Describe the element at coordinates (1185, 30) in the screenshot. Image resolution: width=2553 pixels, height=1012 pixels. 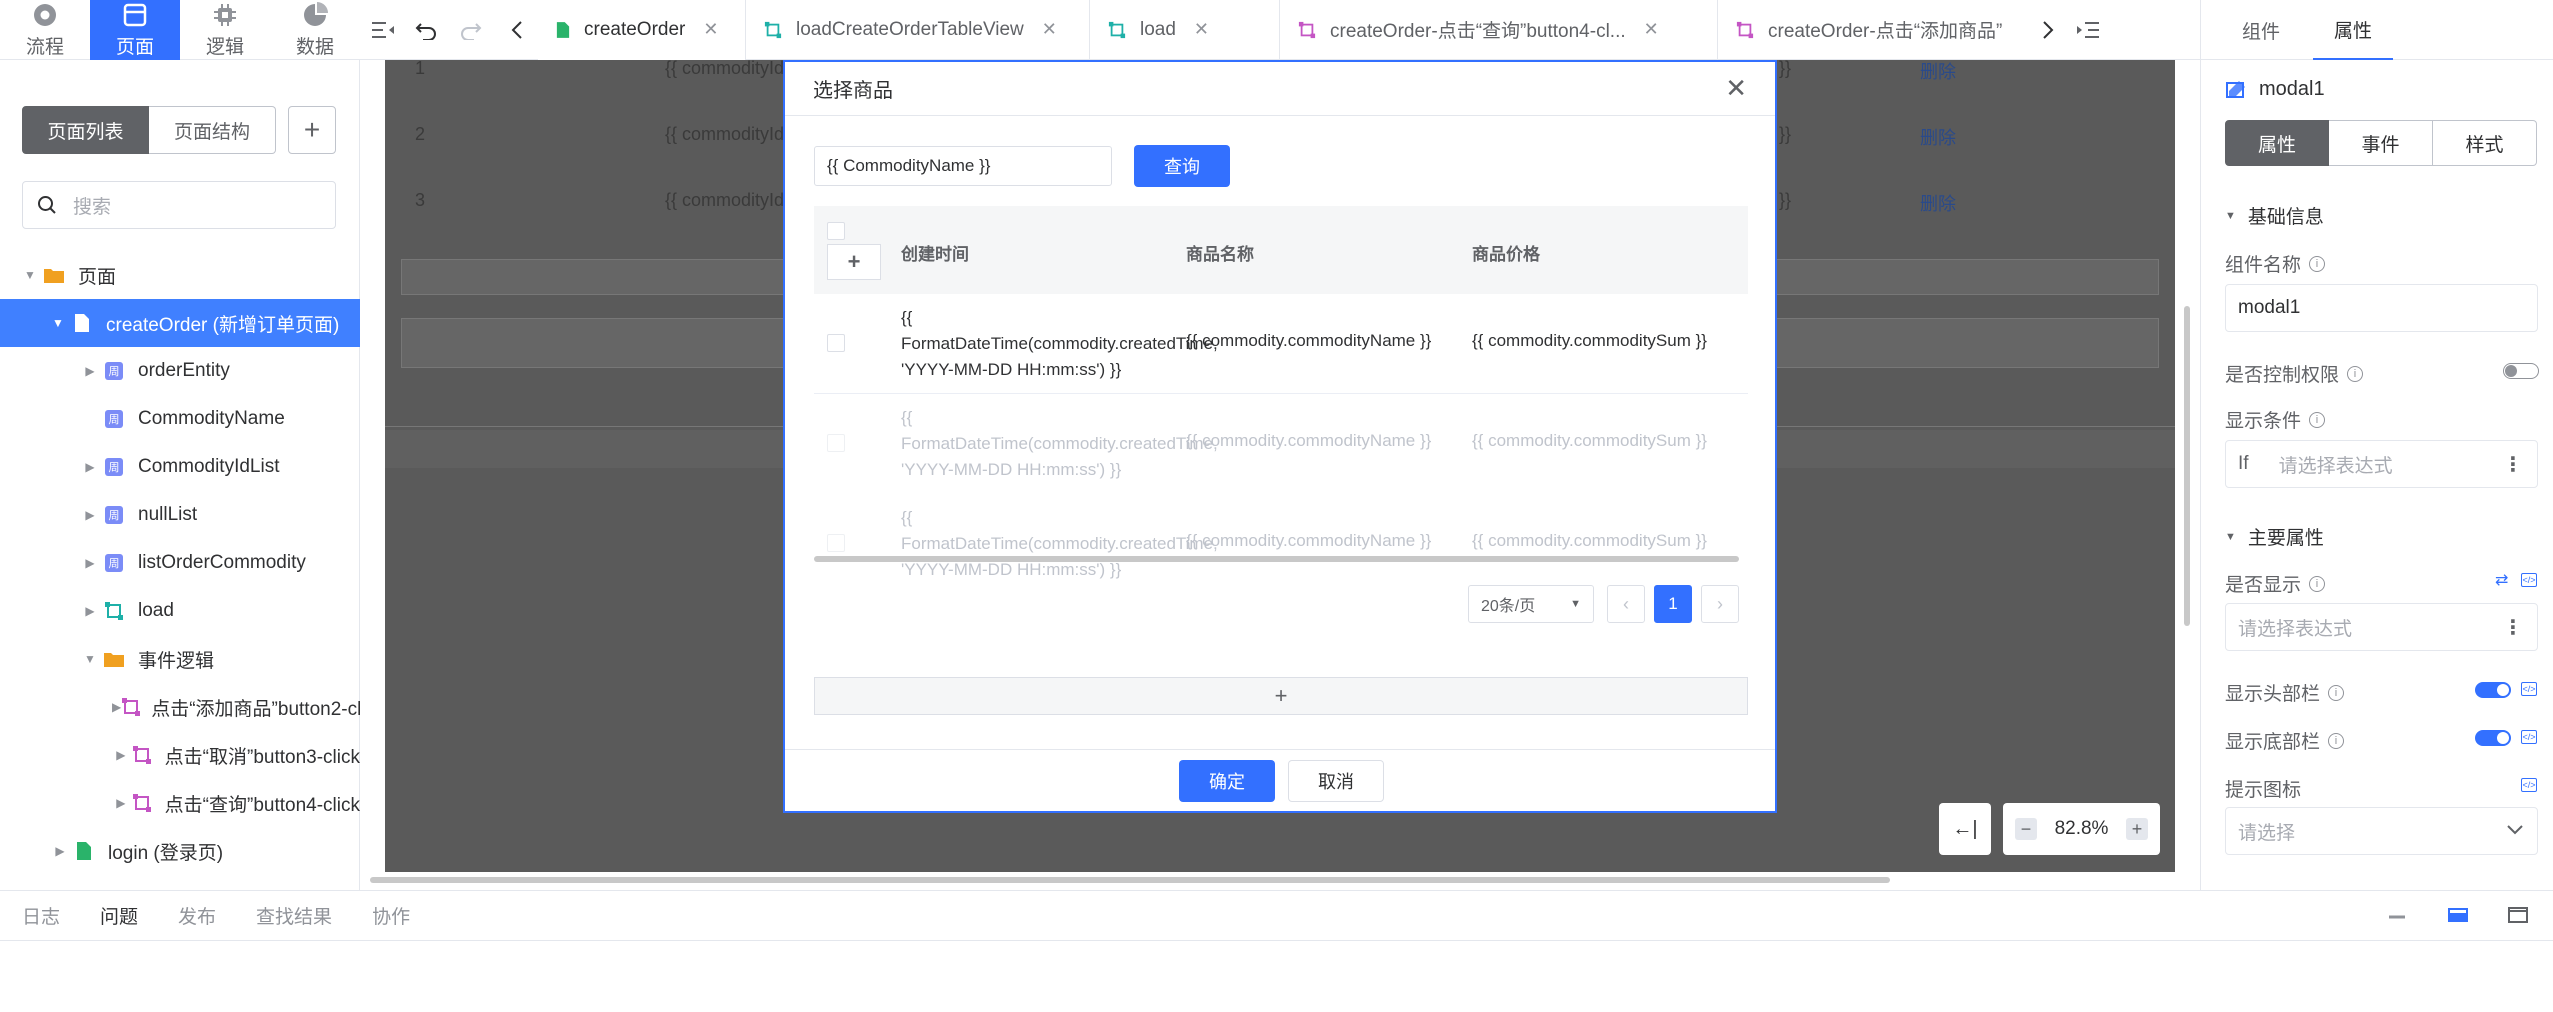
I see `tab-load: load ✕` at that location.